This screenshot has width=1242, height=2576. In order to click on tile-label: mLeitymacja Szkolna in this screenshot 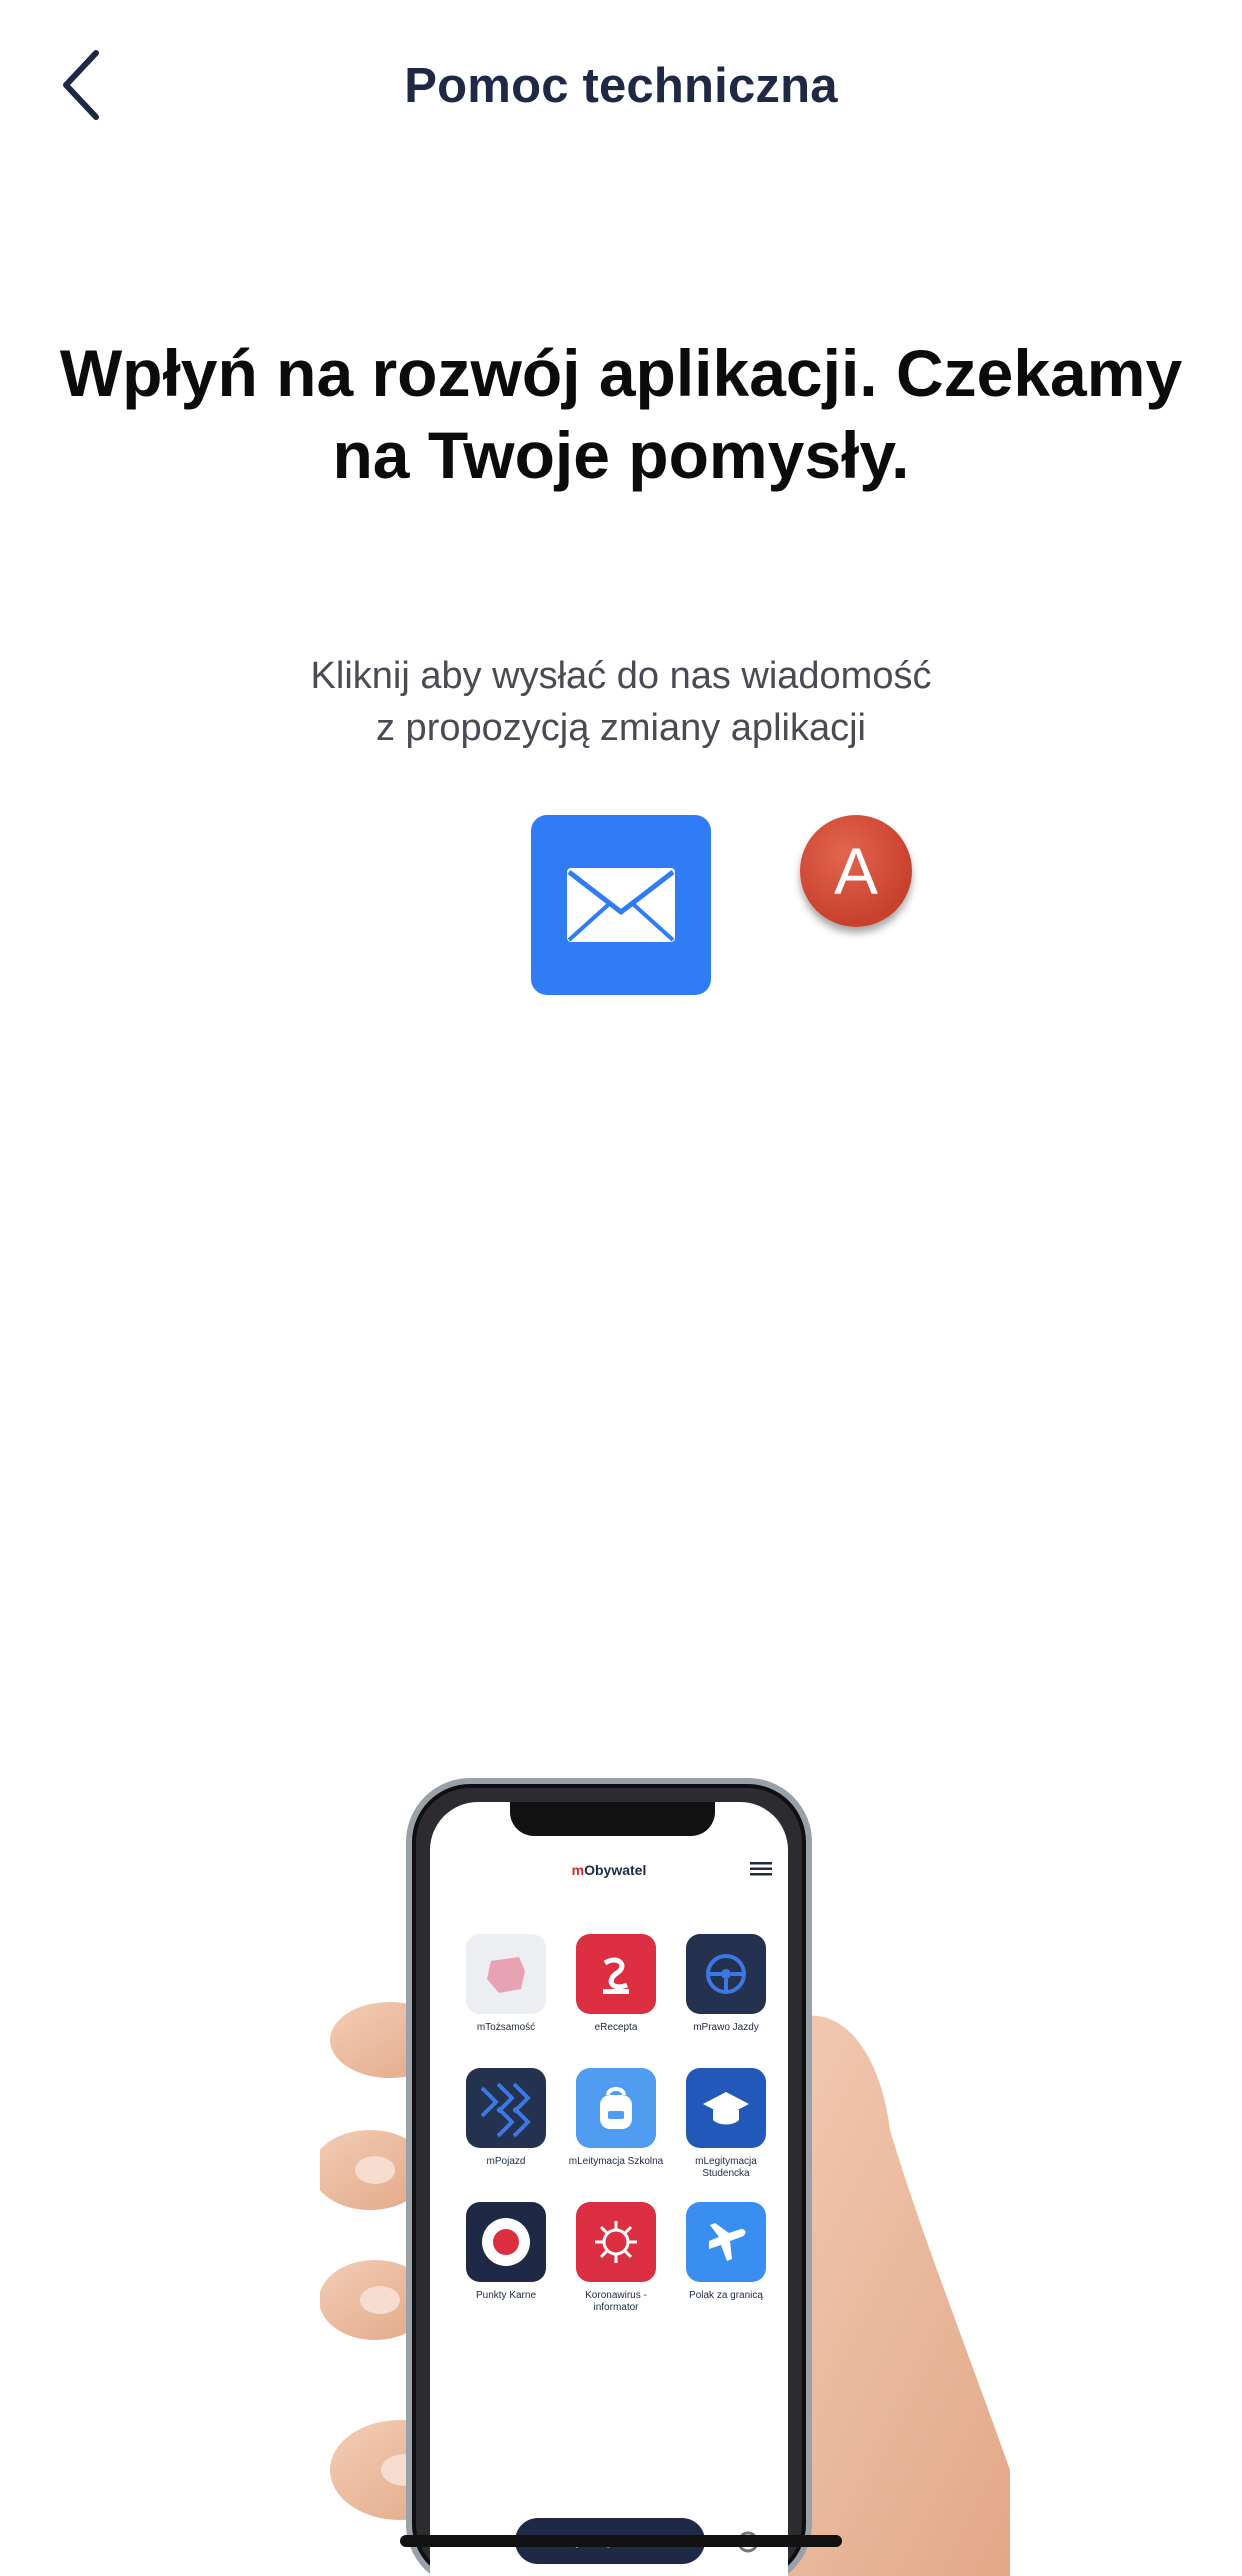, I will do `click(616, 2161)`.